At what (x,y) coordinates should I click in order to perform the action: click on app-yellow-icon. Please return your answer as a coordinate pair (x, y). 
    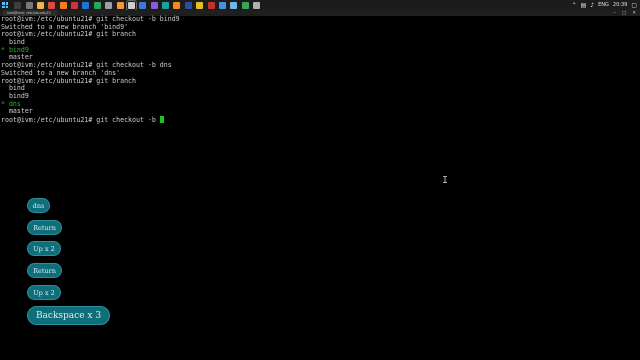
    Looking at the image, I should click on (200, 5).